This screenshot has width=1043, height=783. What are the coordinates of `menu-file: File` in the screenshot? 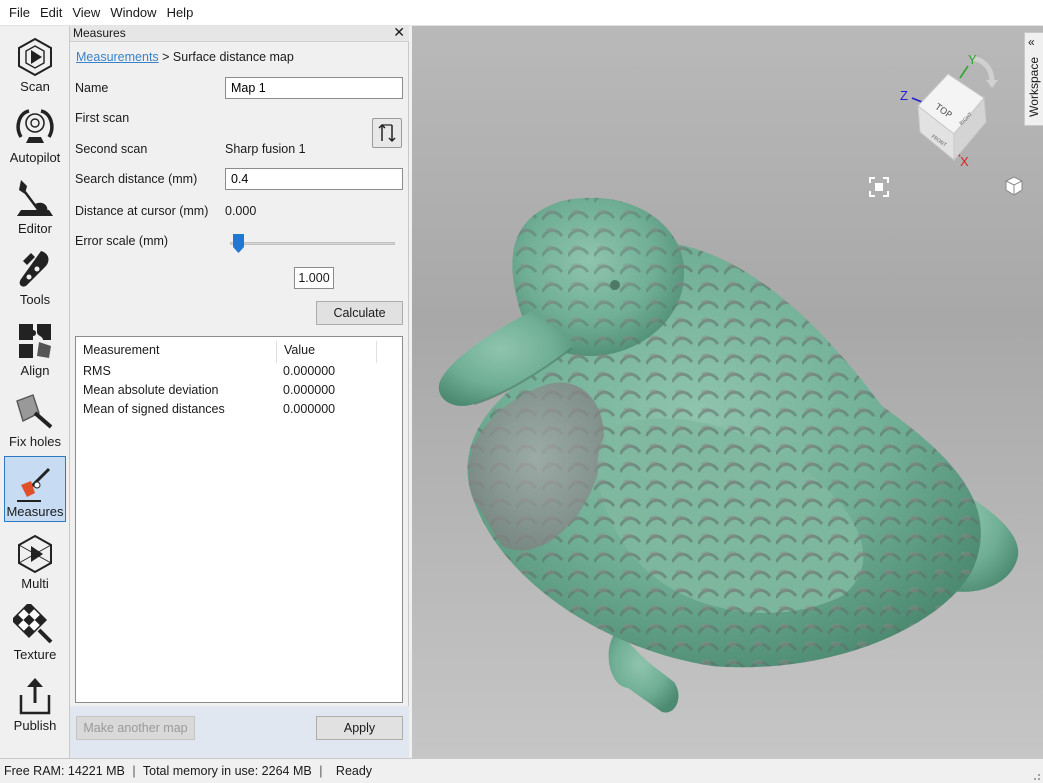 It's located at (19, 12).